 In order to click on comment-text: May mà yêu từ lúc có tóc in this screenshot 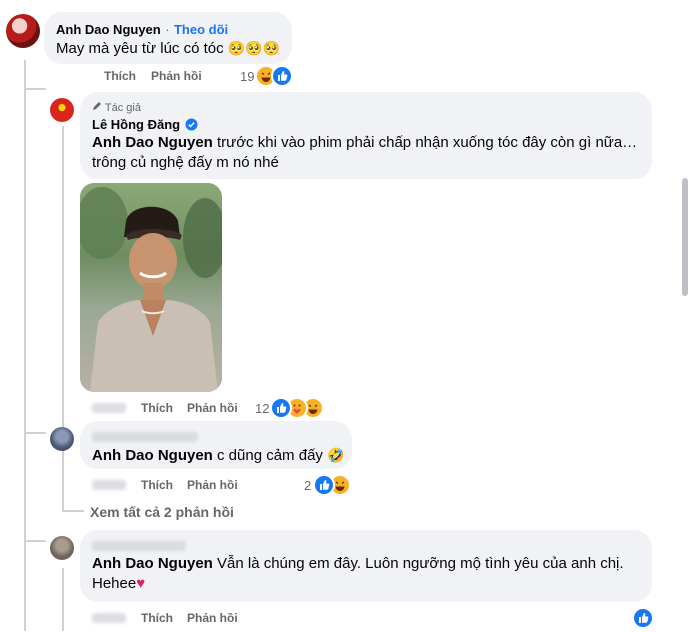, I will do `click(140, 48)`.